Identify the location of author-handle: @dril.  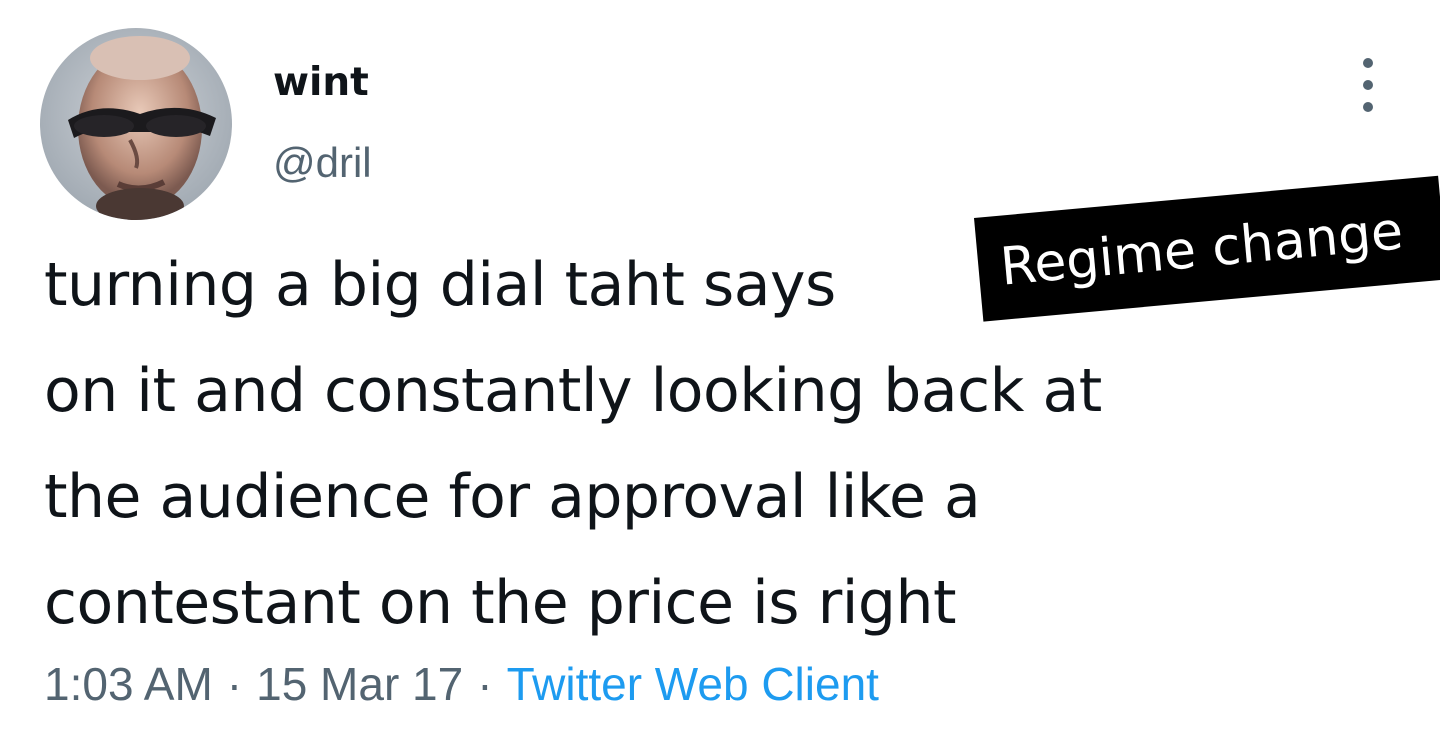
(322, 163).